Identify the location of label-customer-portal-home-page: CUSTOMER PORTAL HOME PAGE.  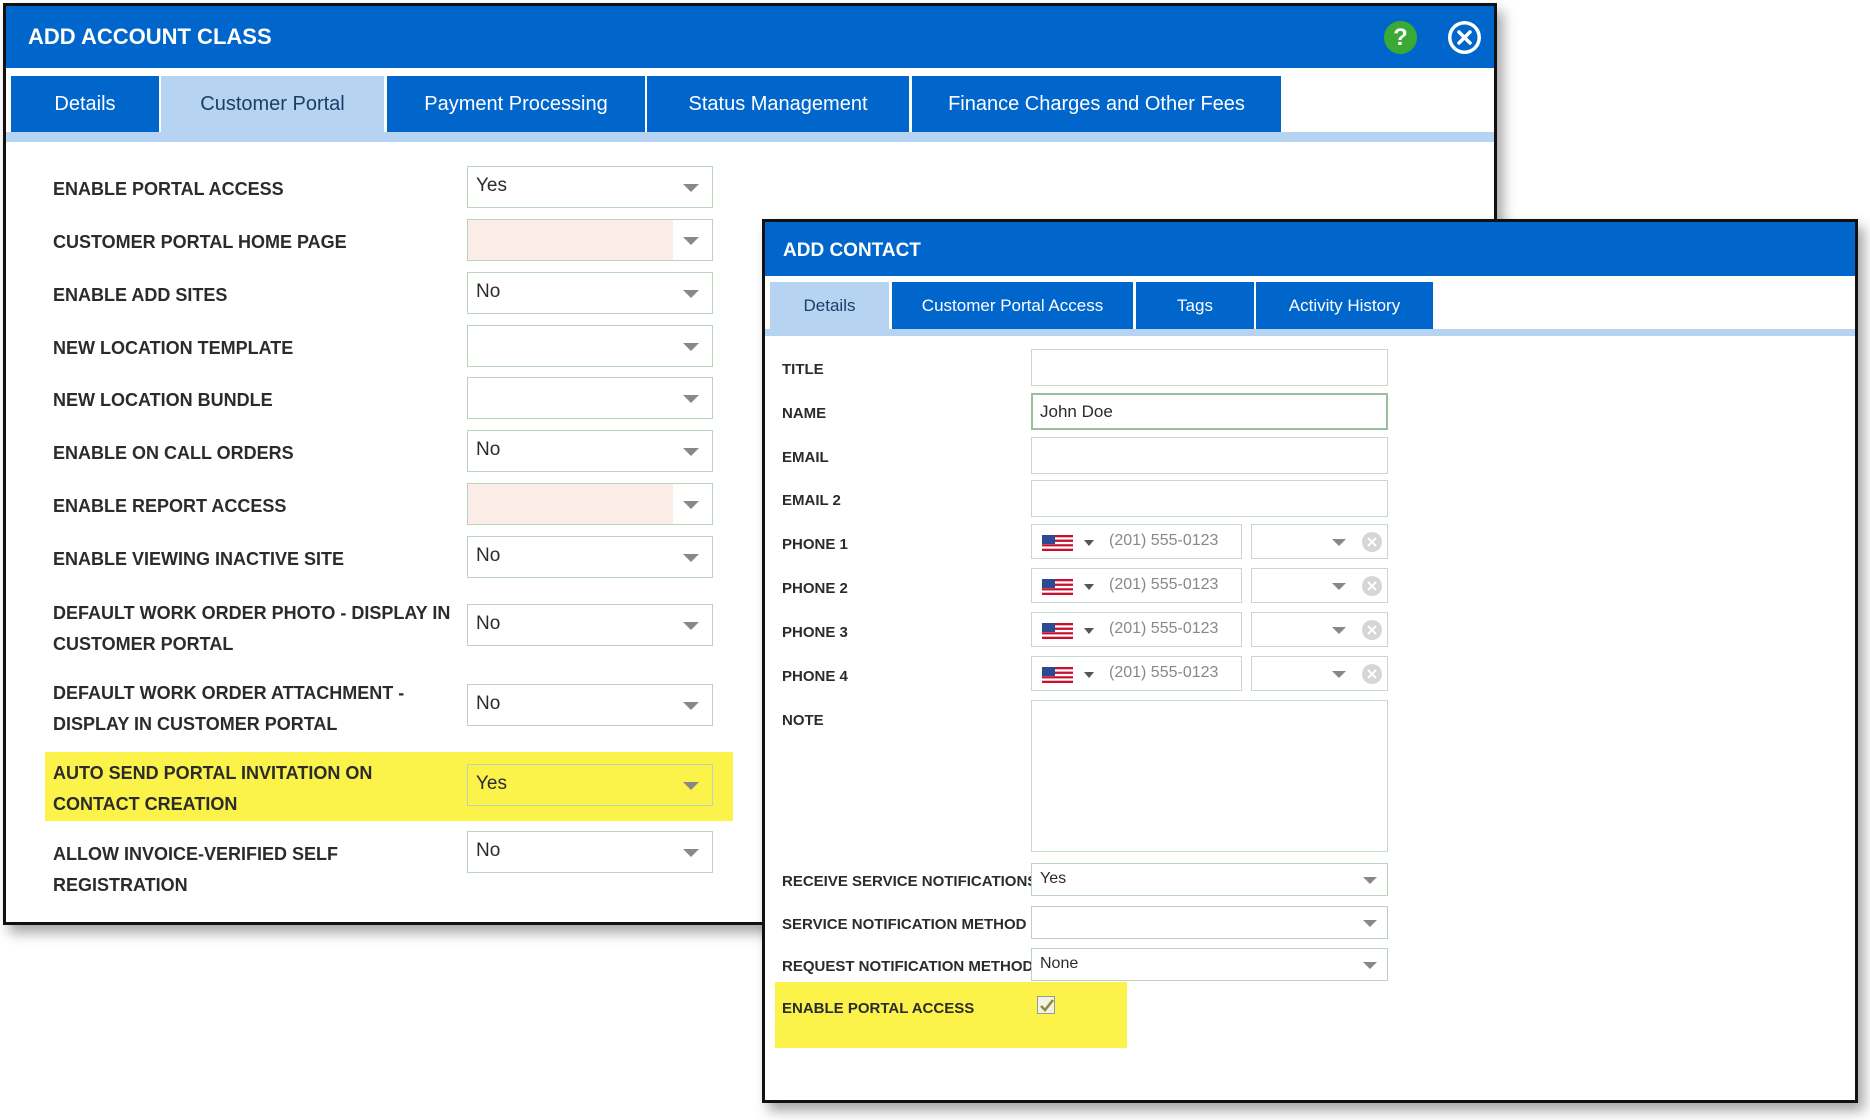
(200, 242).